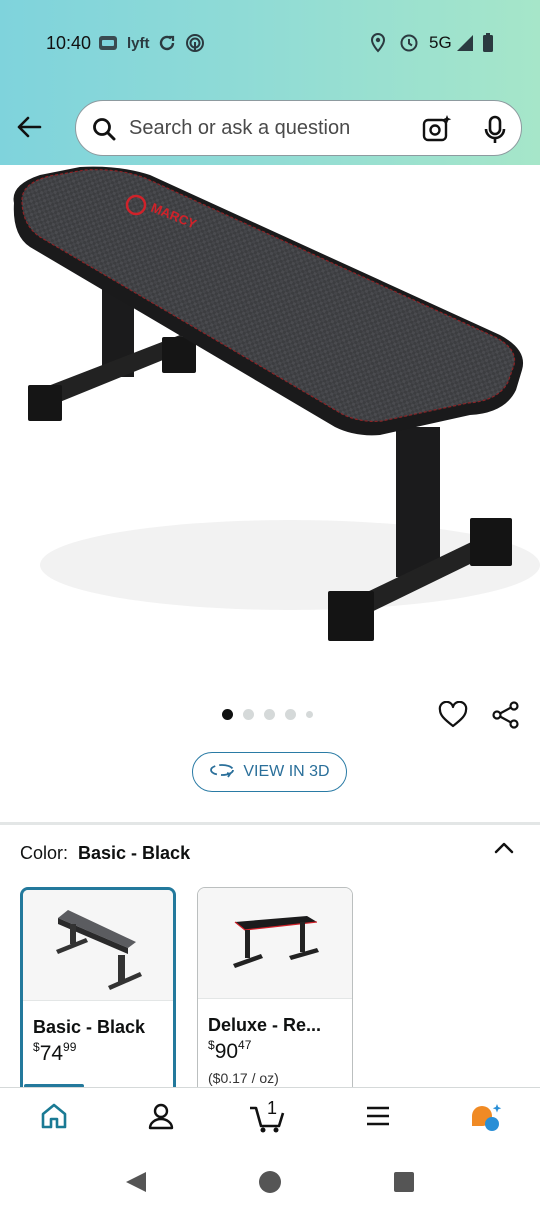  What do you see at coordinates (465, 43) in the screenshot?
I see `signal-icon` at bounding box center [465, 43].